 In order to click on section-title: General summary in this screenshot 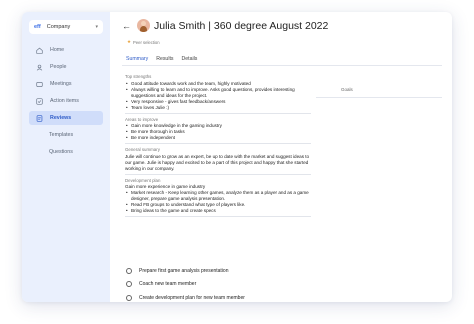, I will do `click(142, 149)`.